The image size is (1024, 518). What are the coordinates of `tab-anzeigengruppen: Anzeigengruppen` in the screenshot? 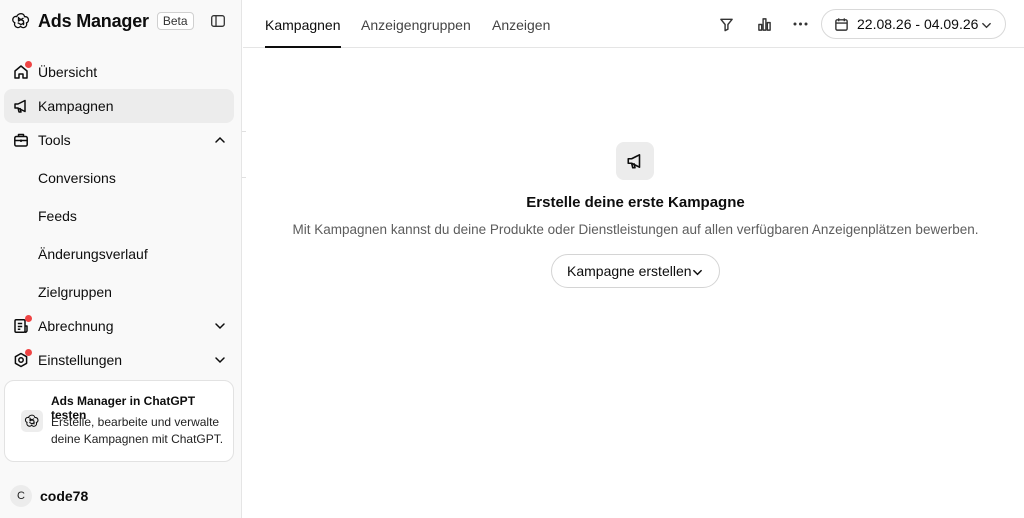 It's located at (416, 24).